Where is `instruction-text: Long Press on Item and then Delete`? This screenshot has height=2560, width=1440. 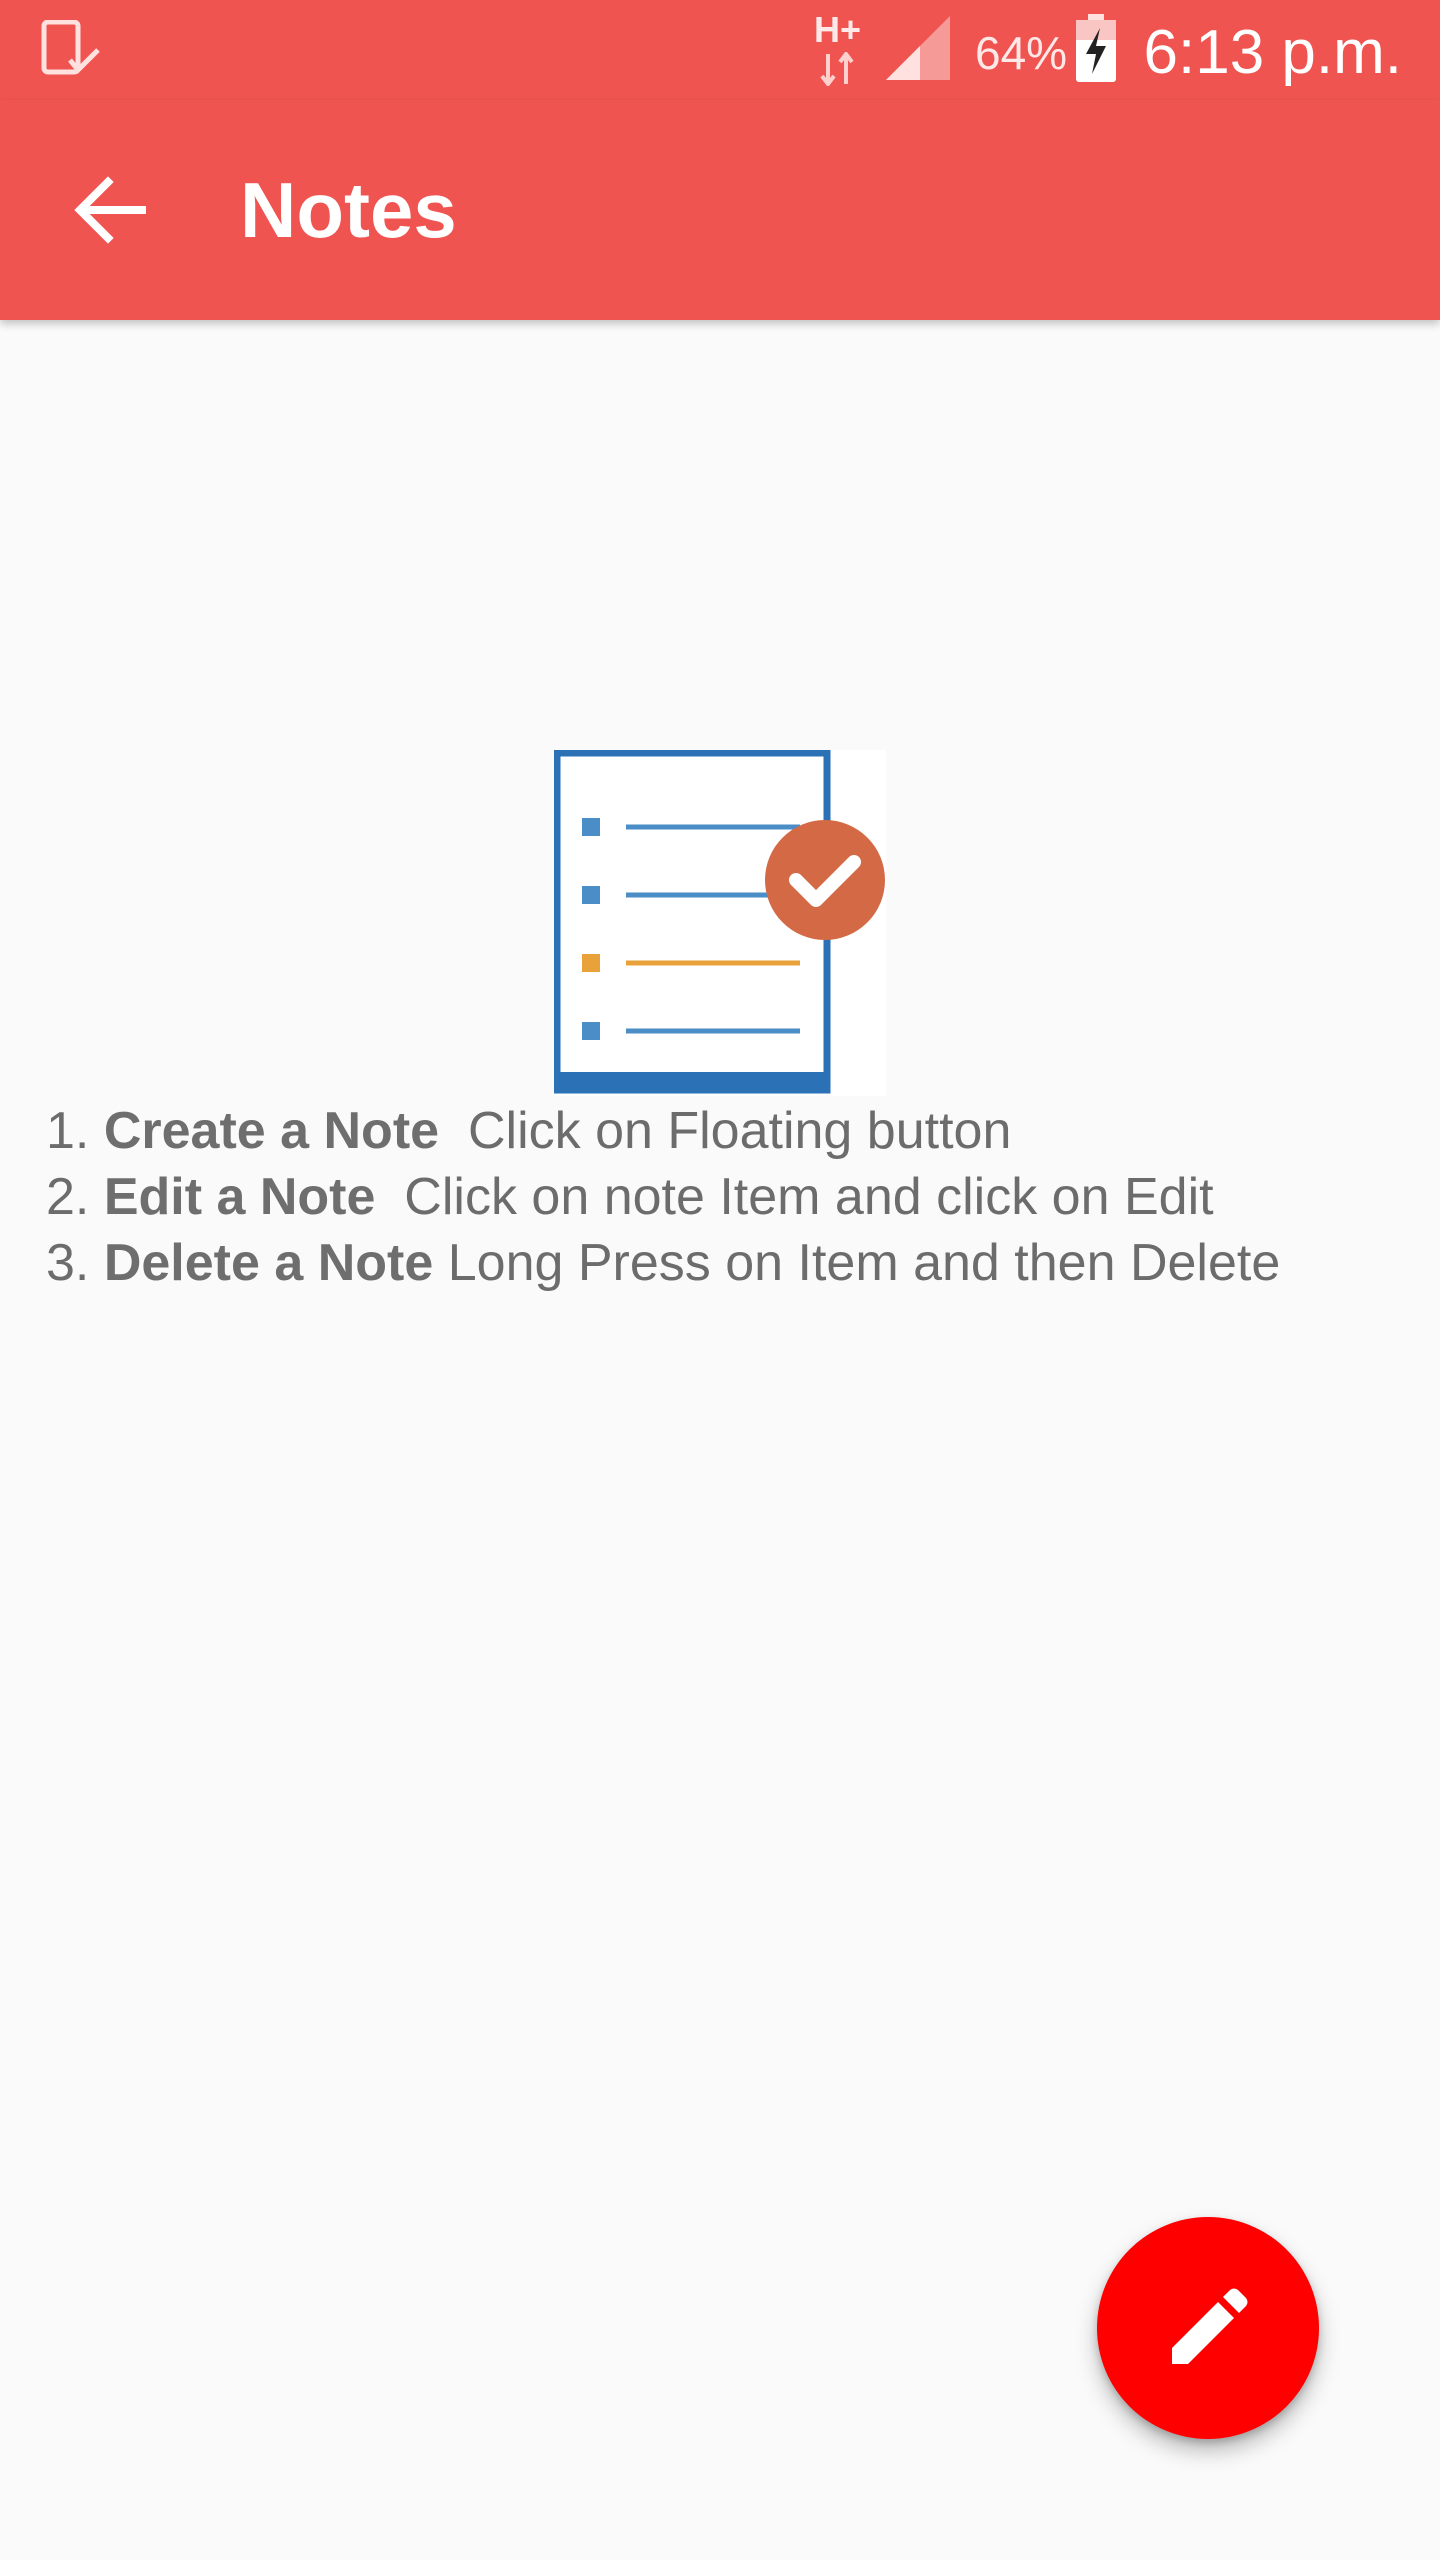 instruction-text: Long Press on Item and then Delete is located at coordinates (857, 1263).